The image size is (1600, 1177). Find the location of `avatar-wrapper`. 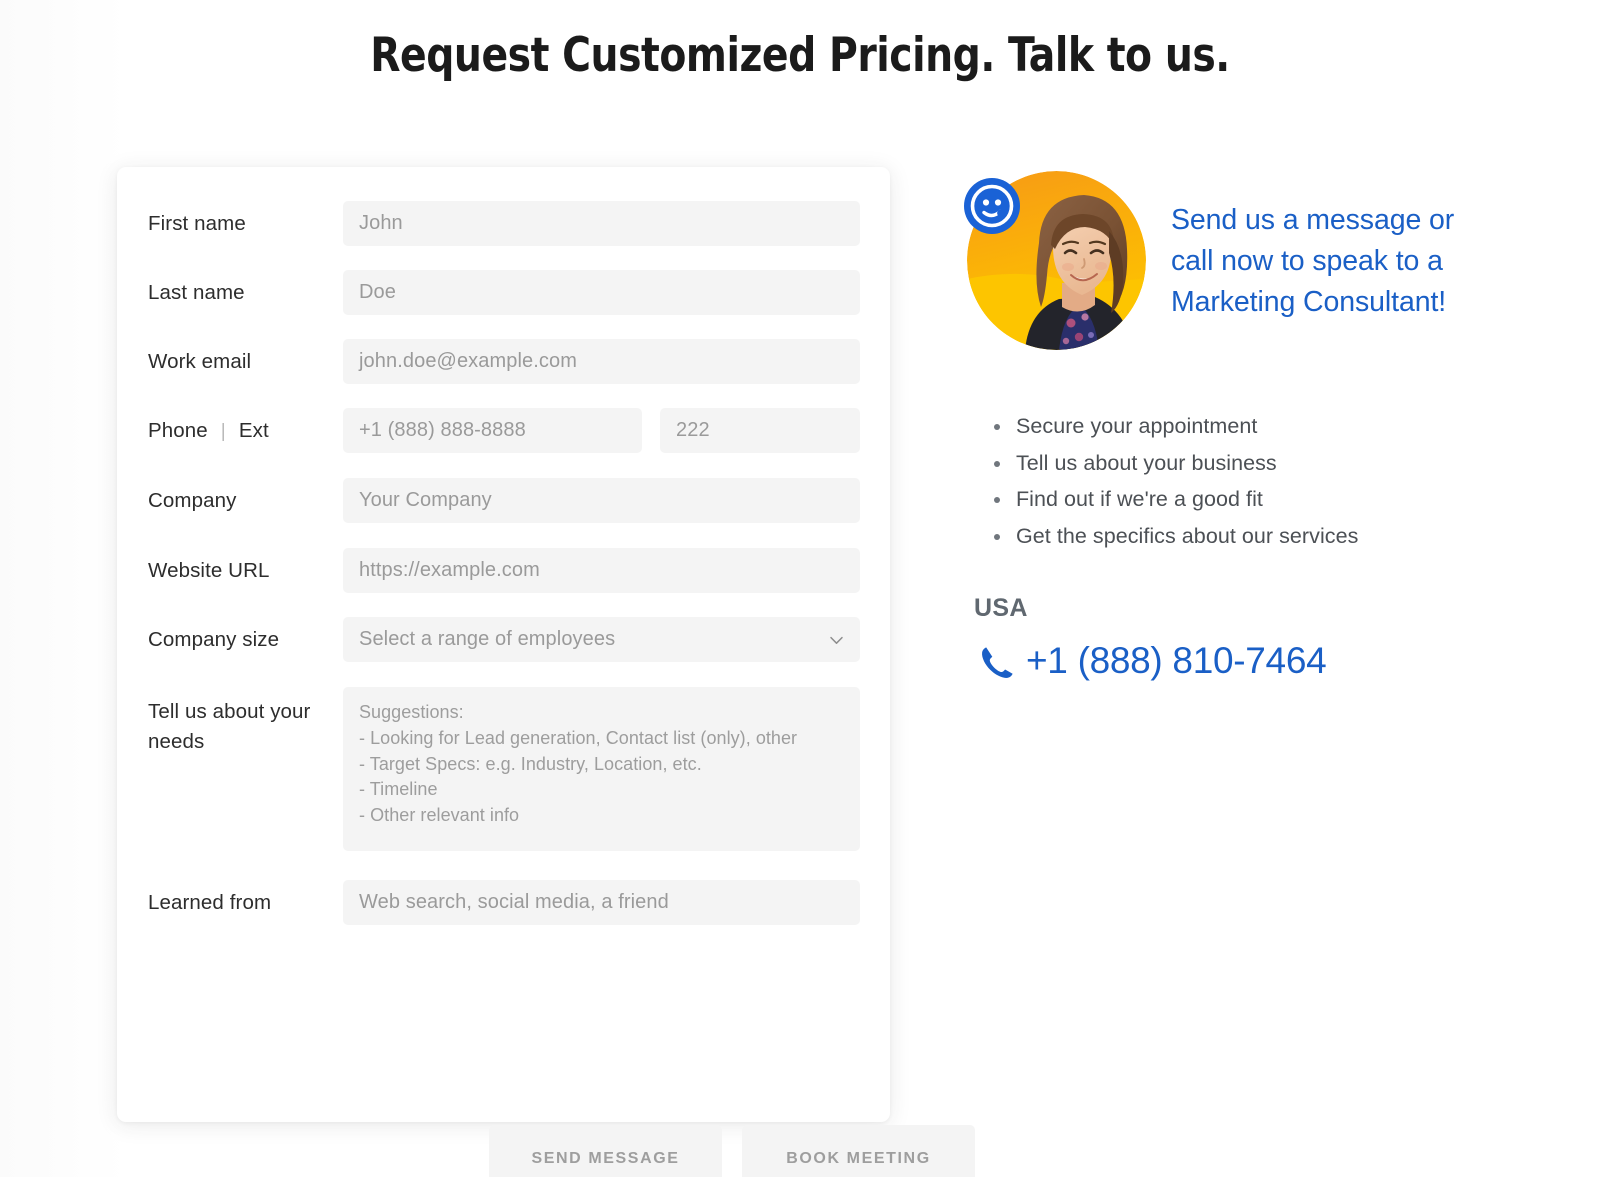

avatar-wrapper is located at coordinates (1056, 261).